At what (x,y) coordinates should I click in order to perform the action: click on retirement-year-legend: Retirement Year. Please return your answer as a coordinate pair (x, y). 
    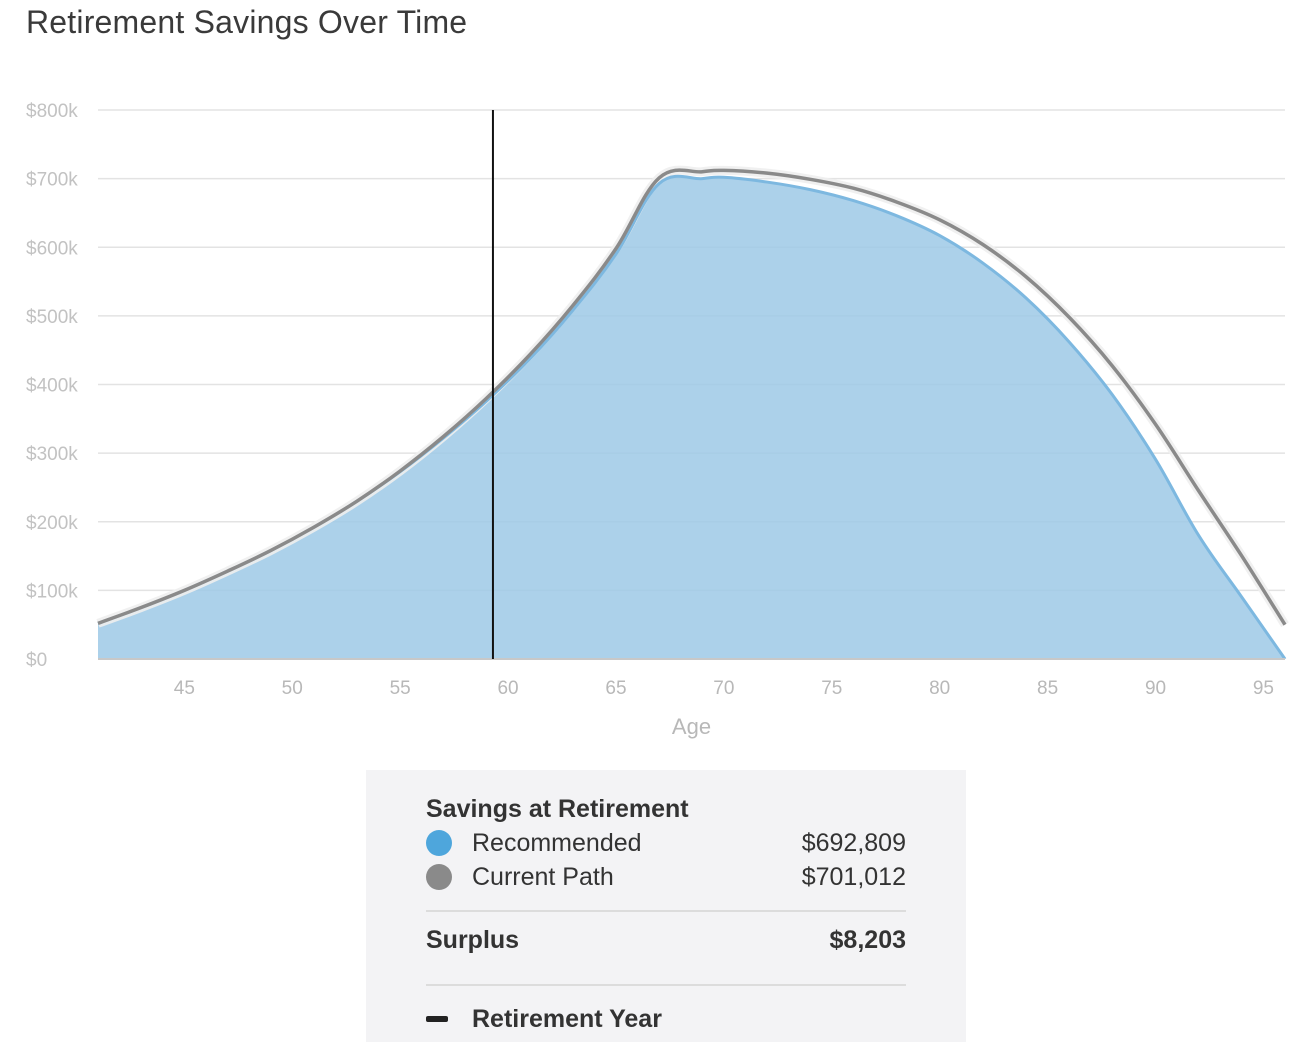
    Looking at the image, I should click on (666, 1019).